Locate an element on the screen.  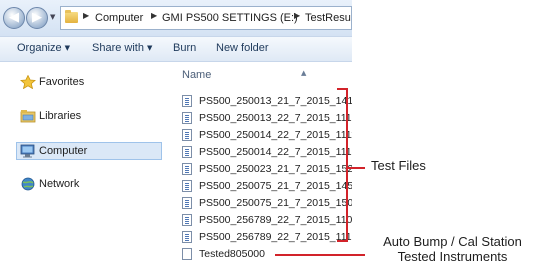
column-header-name: Name ▲ is located at coordinates (244, 75).